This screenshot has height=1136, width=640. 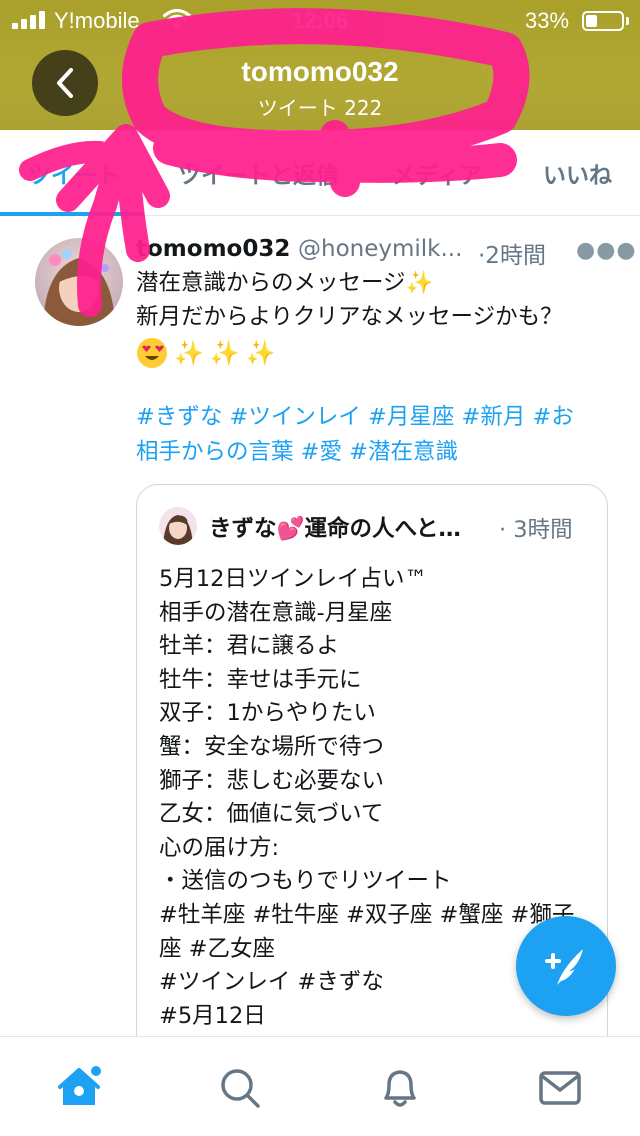 I want to click on battery-icon, so click(x=603, y=21).